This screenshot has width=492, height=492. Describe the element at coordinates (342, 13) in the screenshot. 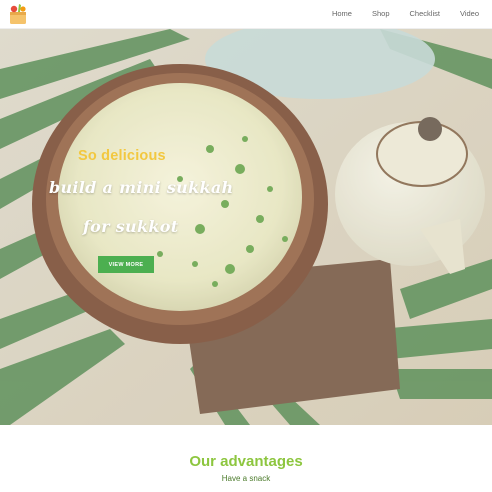

I see `nav-home: Home` at that location.